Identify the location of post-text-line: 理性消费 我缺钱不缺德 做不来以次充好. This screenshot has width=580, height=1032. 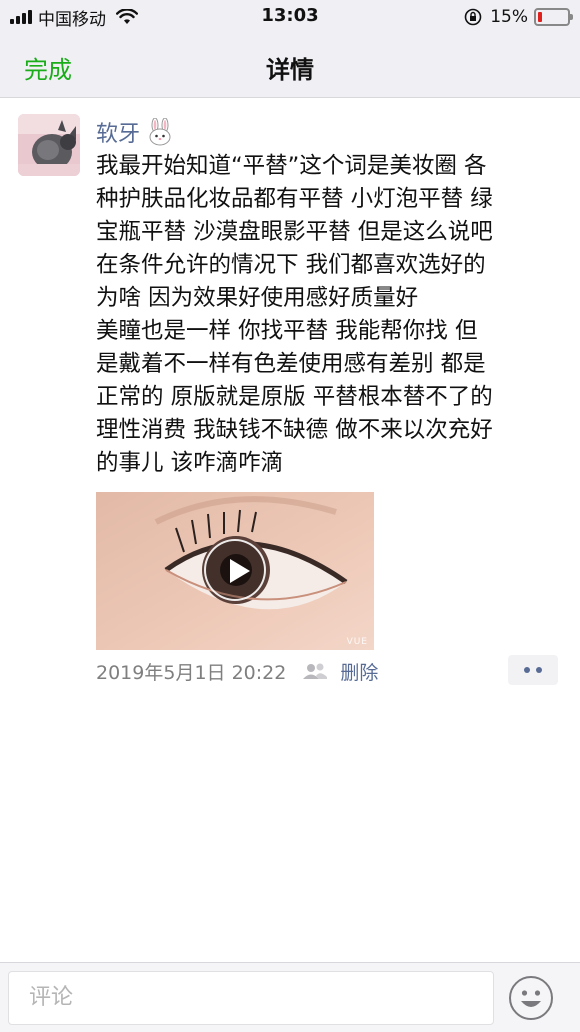
(294, 430).